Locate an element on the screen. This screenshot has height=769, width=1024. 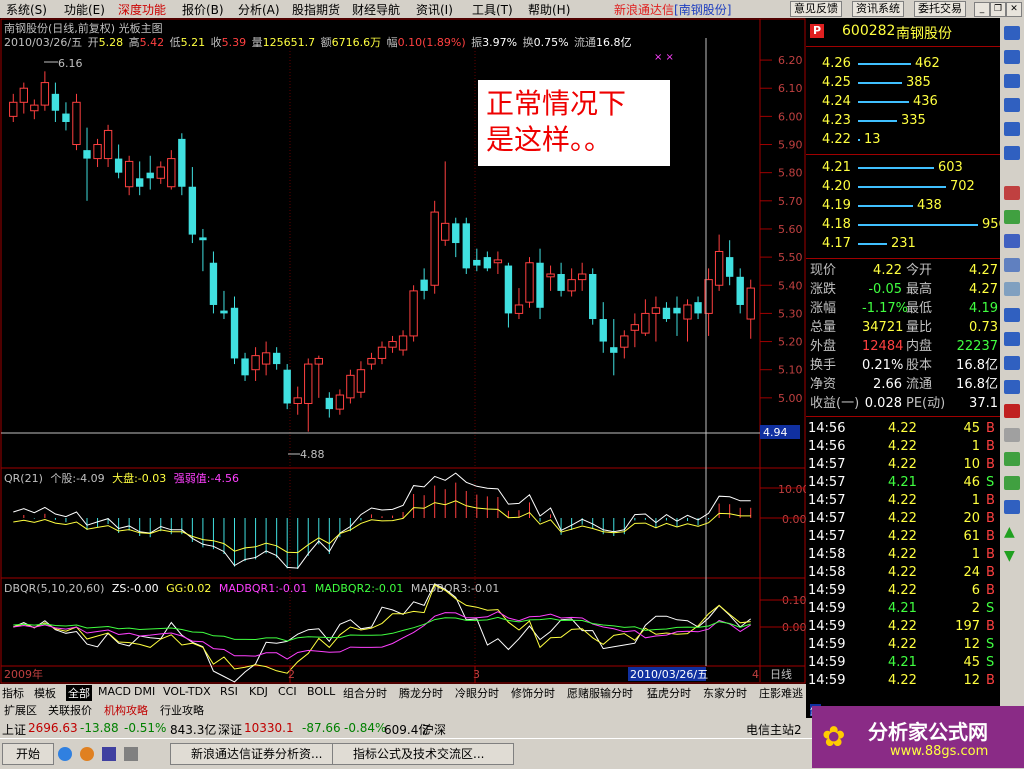
menu-analysis: 分析(A) is located at coordinates (259, 9).